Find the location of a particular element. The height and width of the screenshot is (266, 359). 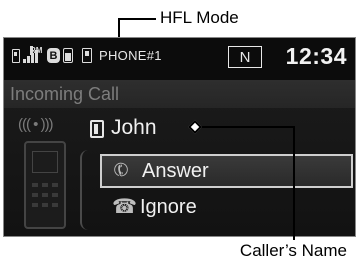

ignore-button: ☎ Ignore is located at coordinates (226, 209).